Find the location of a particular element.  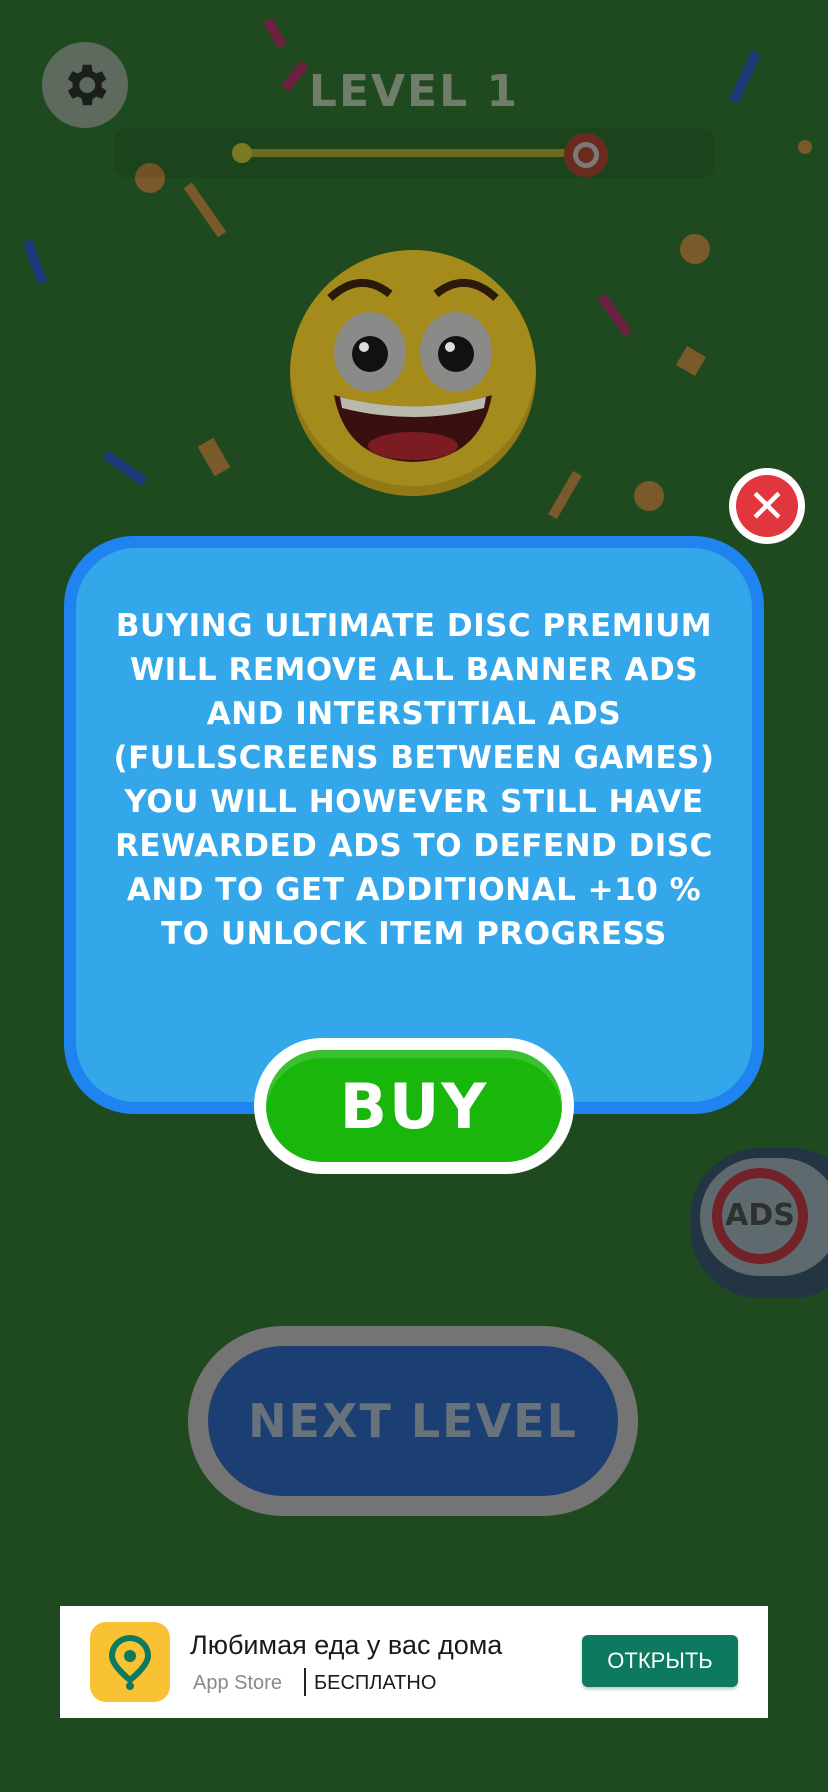

ad-price: БЕСПЛАТНО is located at coordinates (375, 1683).